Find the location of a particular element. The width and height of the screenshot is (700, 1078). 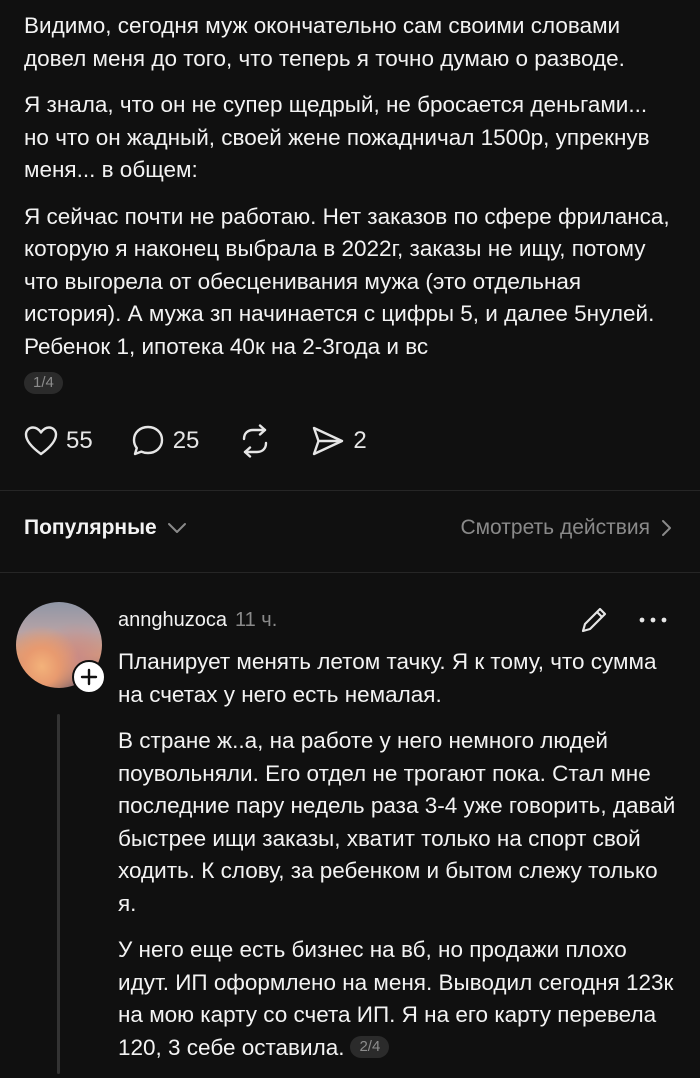

plus-icon is located at coordinates (89, 677).